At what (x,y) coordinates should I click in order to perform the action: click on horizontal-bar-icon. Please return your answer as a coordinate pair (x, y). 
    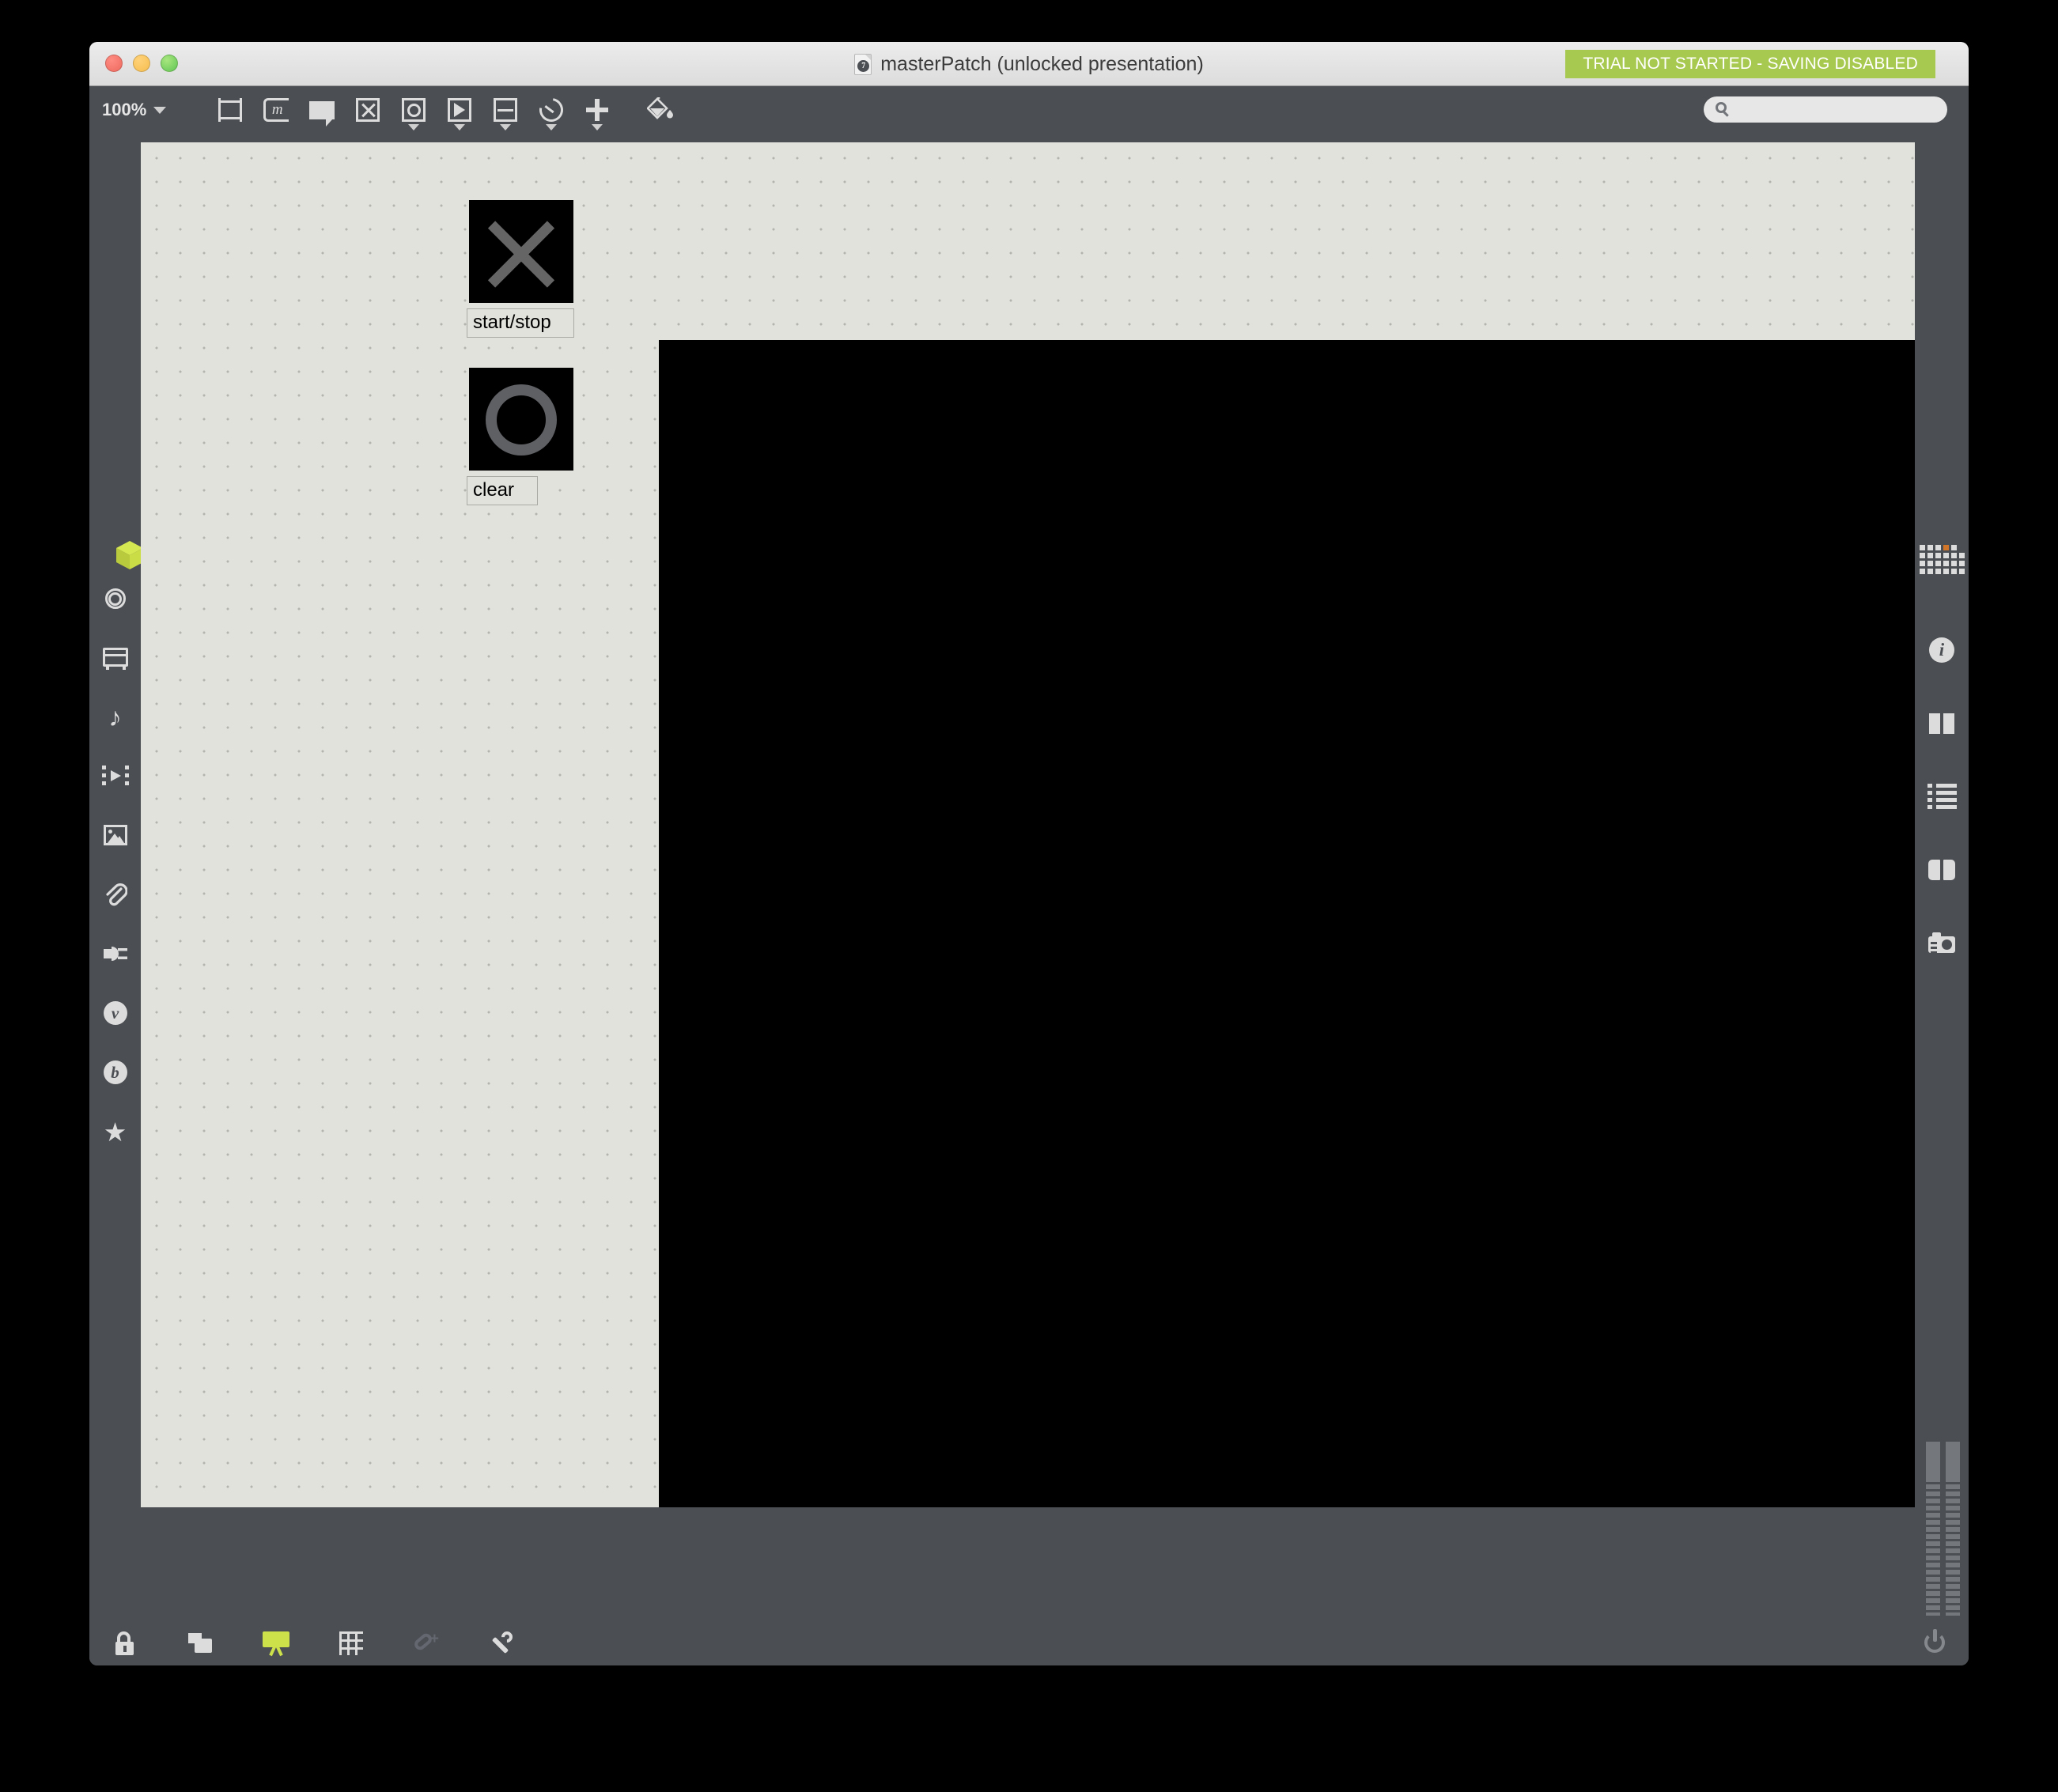
    Looking at the image, I should click on (505, 110).